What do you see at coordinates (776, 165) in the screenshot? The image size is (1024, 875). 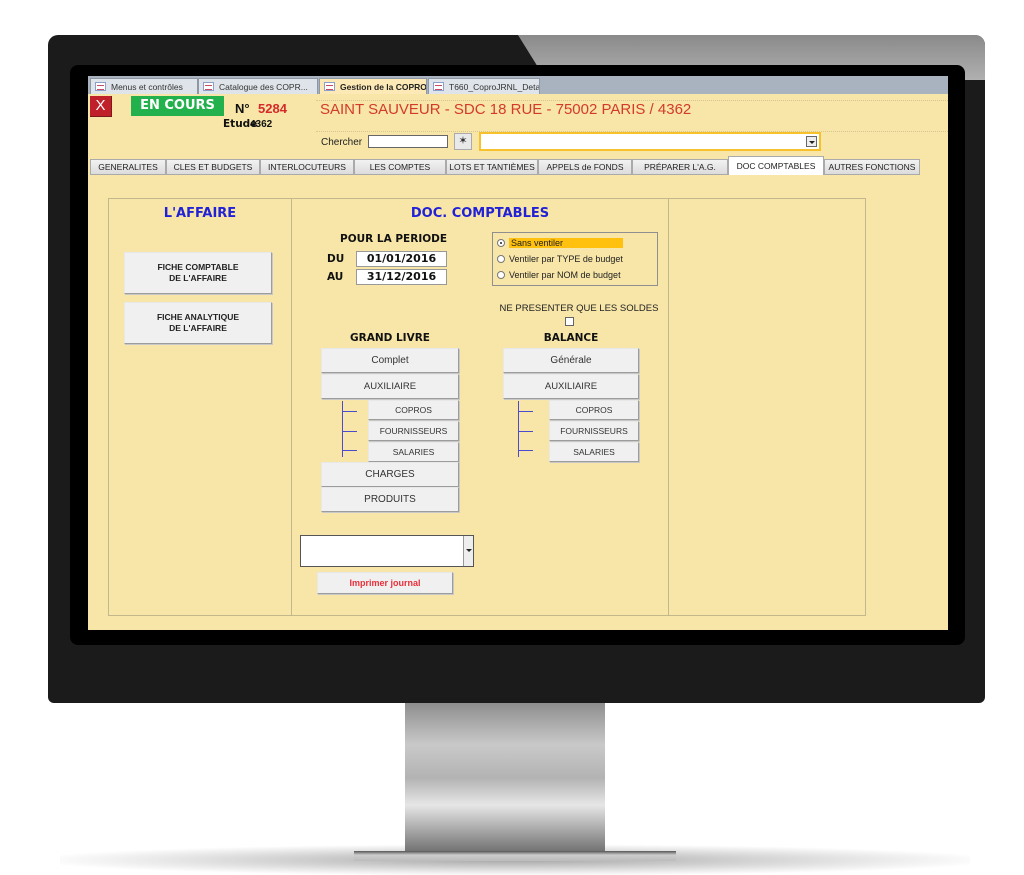 I see `tab-doc-comptables: DOC COMPTABLES` at bounding box center [776, 165].